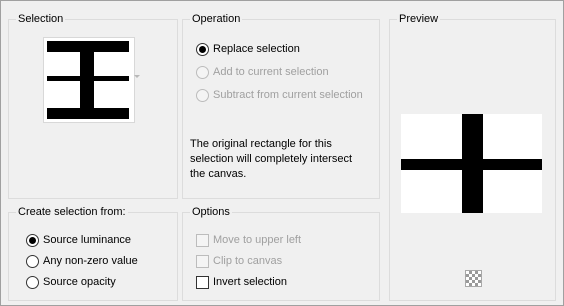 The image size is (564, 306). Describe the element at coordinates (257, 240) in the screenshot. I see `move-upper-left-label: Move to upper left` at that location.